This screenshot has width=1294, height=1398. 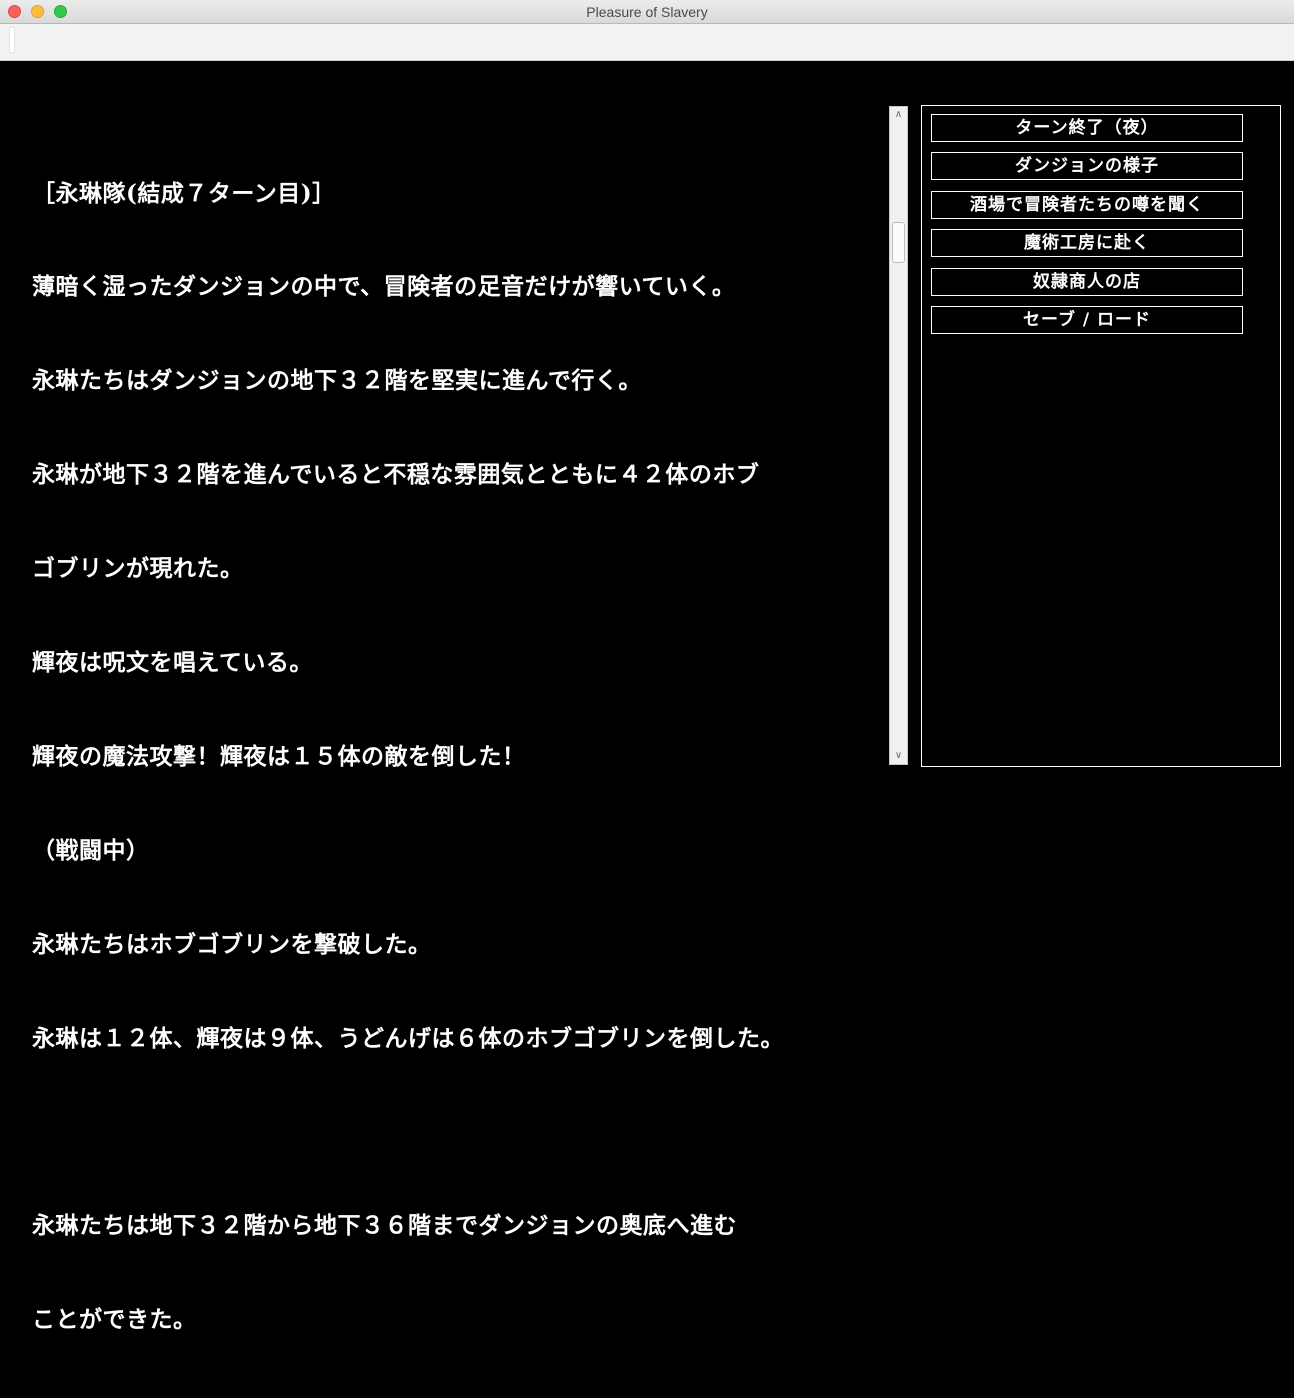 I want to click on log-line: 永琳が地下３２階を進んでいると不穏な雰囲気とともに４２体のホブ, so click(x=396, y=475).